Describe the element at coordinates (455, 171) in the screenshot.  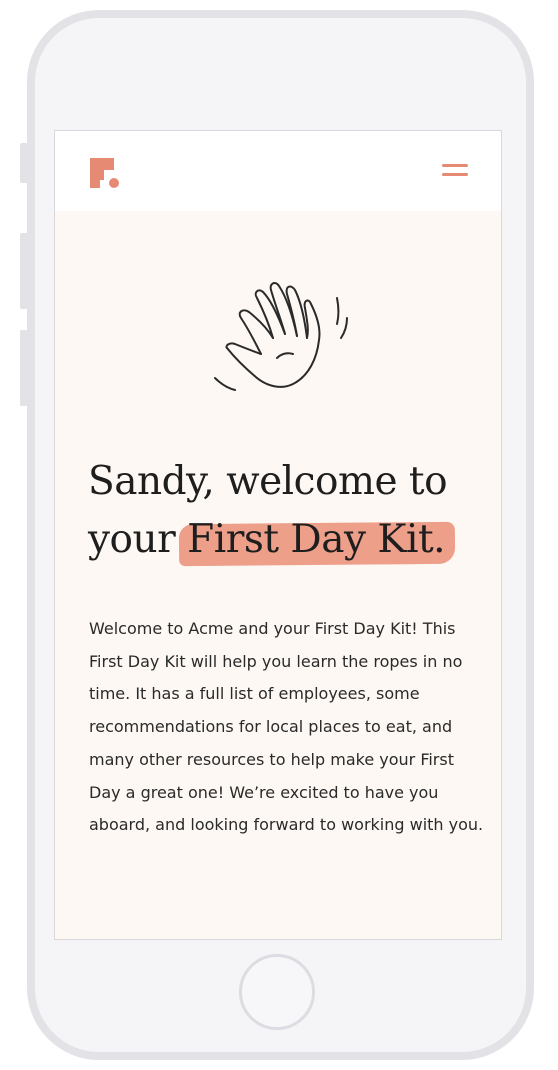
I see `hamburger-menu-icon` at that location.